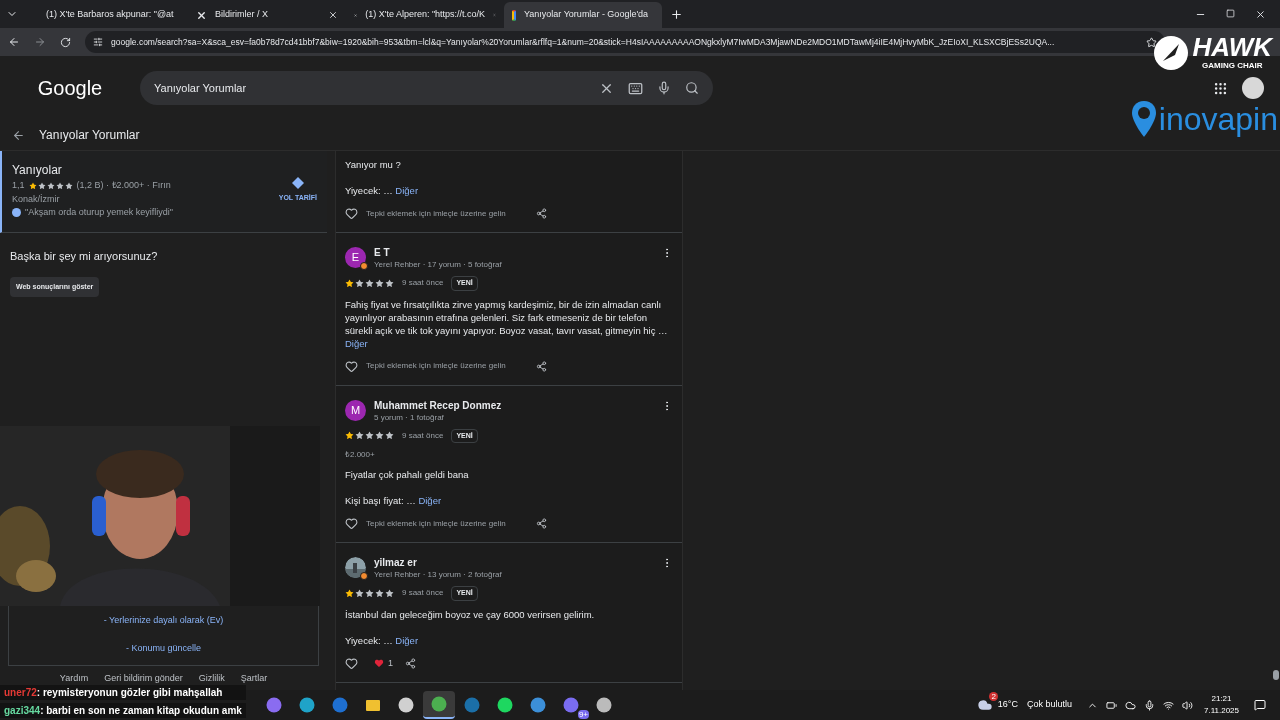 Image resolution: width=1280 pixels, height=720 pixels. What do you see at coordinates (1187, 705) in the screenshot?
I see `volume-icon` at bounding box center [1187, 705].